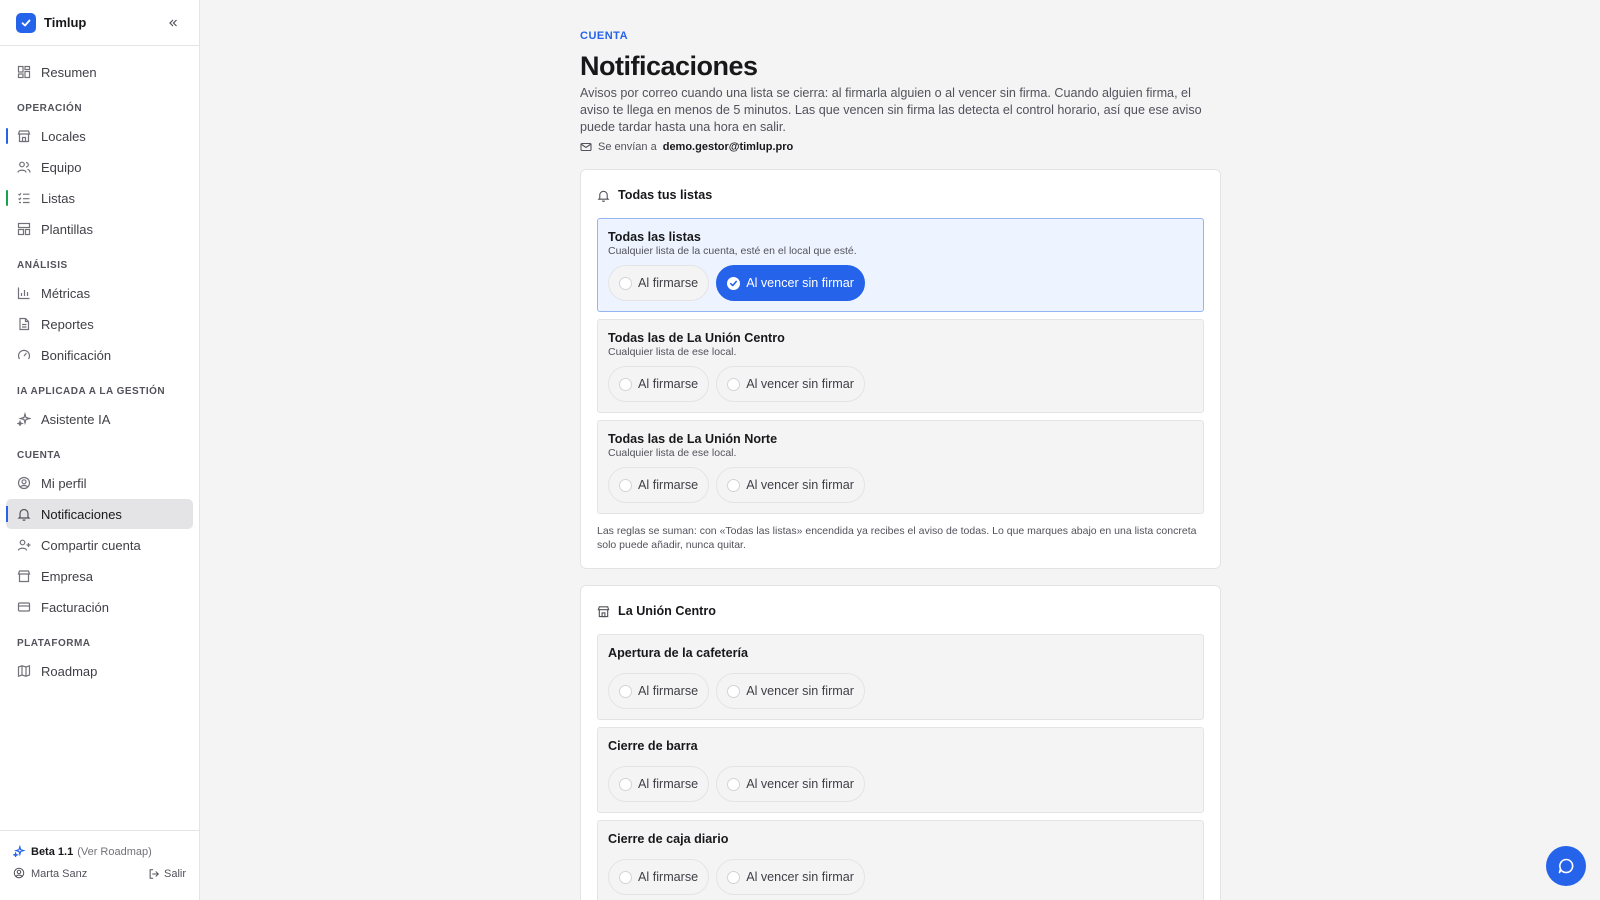  What do you see at coordinates (728, 147) in the screenshot?
I see `recipient-email: demo.gestor@timlup.pro` at bounding box center [728, 147].